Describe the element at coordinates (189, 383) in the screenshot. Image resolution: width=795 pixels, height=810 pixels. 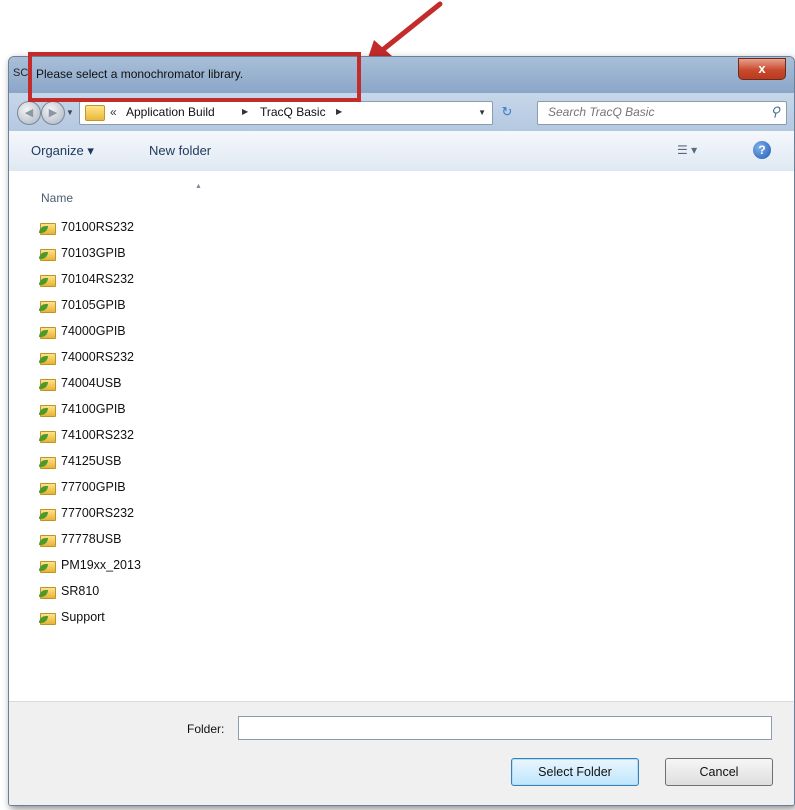
I see `list-item: 74004USB` at that location.